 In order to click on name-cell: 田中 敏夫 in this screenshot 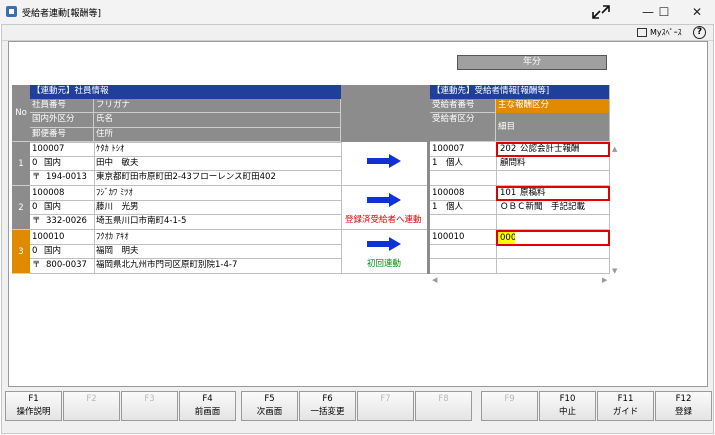, I will do `click(217, 163)`.